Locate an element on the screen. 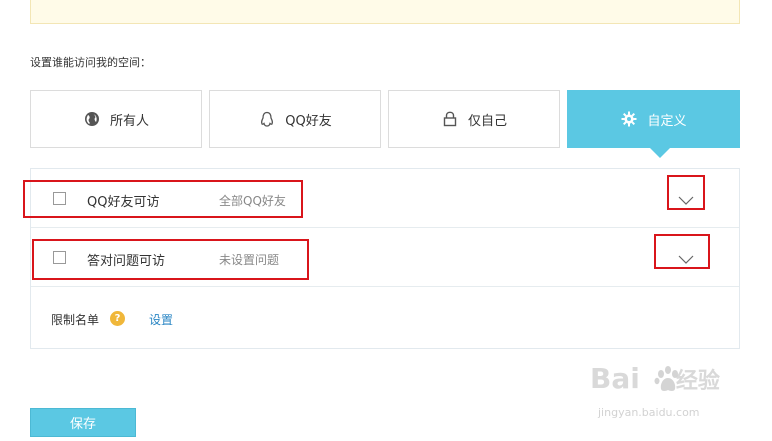 This screenshot has height=441, width=772. restriction-settings-link: 设置 is located at coordinates (161, 319).